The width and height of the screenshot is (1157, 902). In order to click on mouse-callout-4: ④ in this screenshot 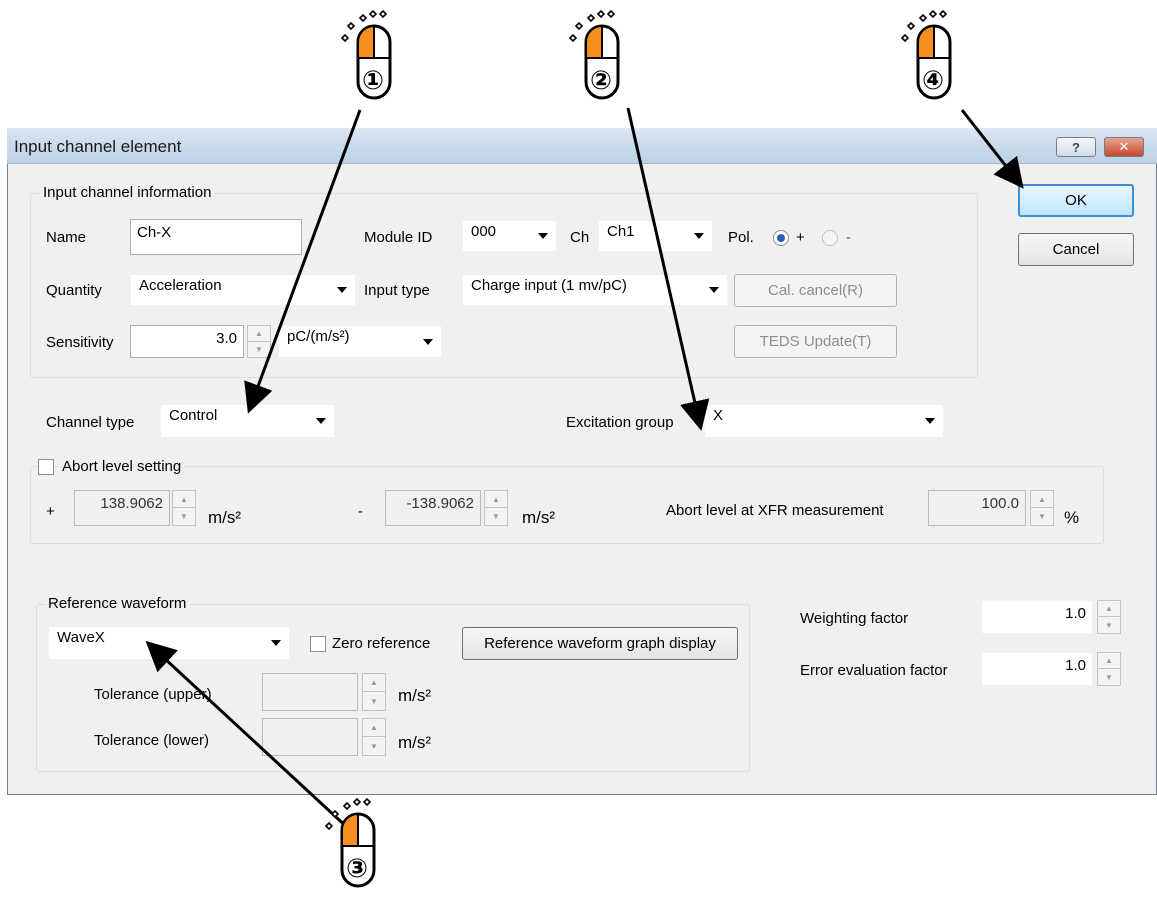, I will do `click(934, 60)`.